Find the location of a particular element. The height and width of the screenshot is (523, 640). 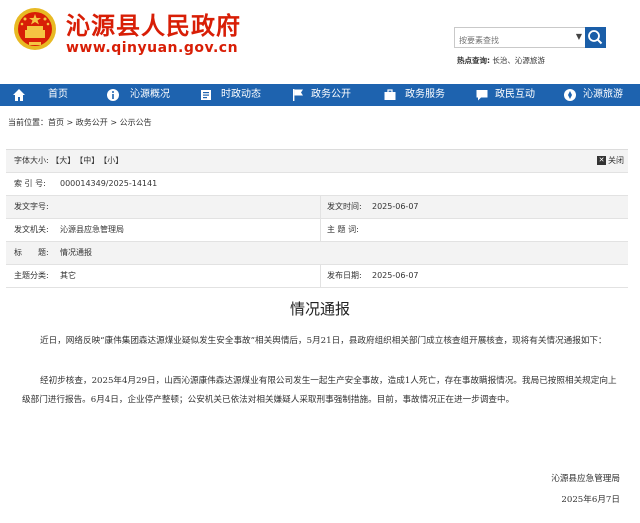

search-button is located at coordinates (595, 37).